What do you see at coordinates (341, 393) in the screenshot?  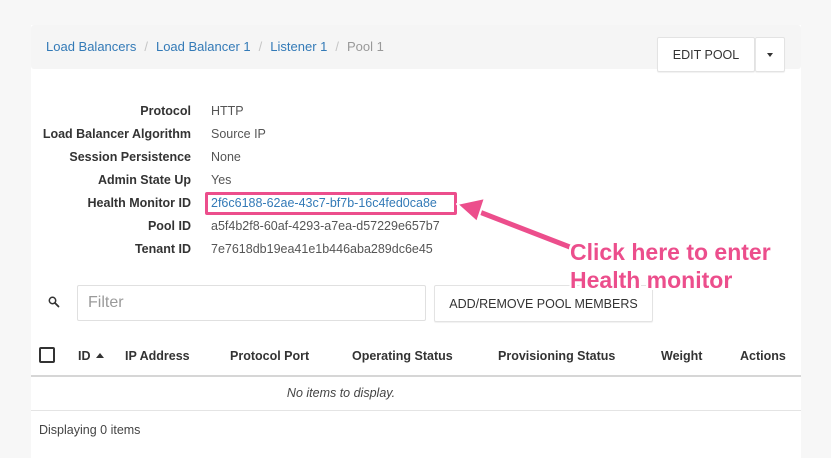 I see `empty-message: No items to display.` at bounding box center [341, 393].